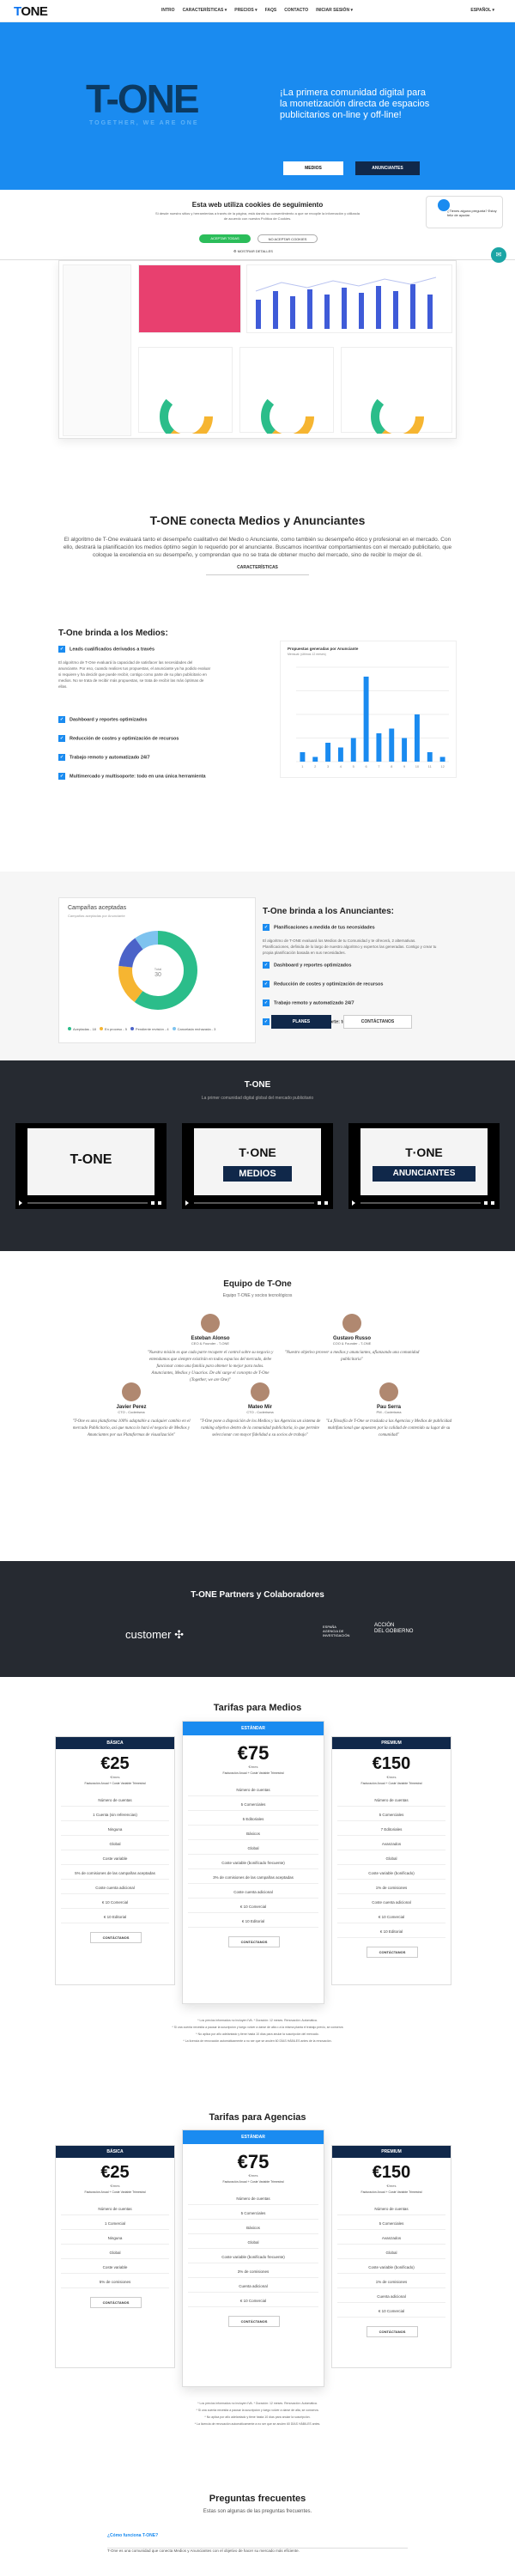 This screenshot has height=2576, width=515. I want to click on donut-title: Campañas aceptadas, so click(97, 908).